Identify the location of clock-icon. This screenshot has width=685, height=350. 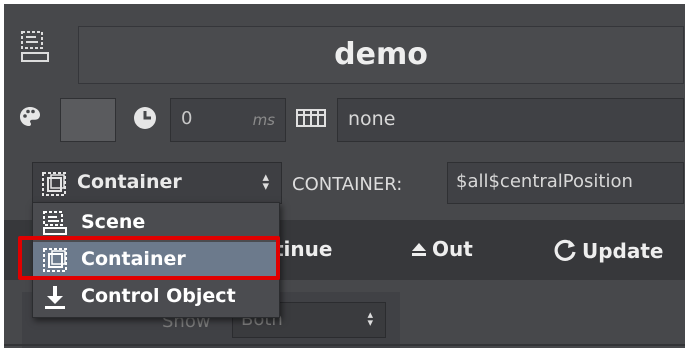
(145, 118).